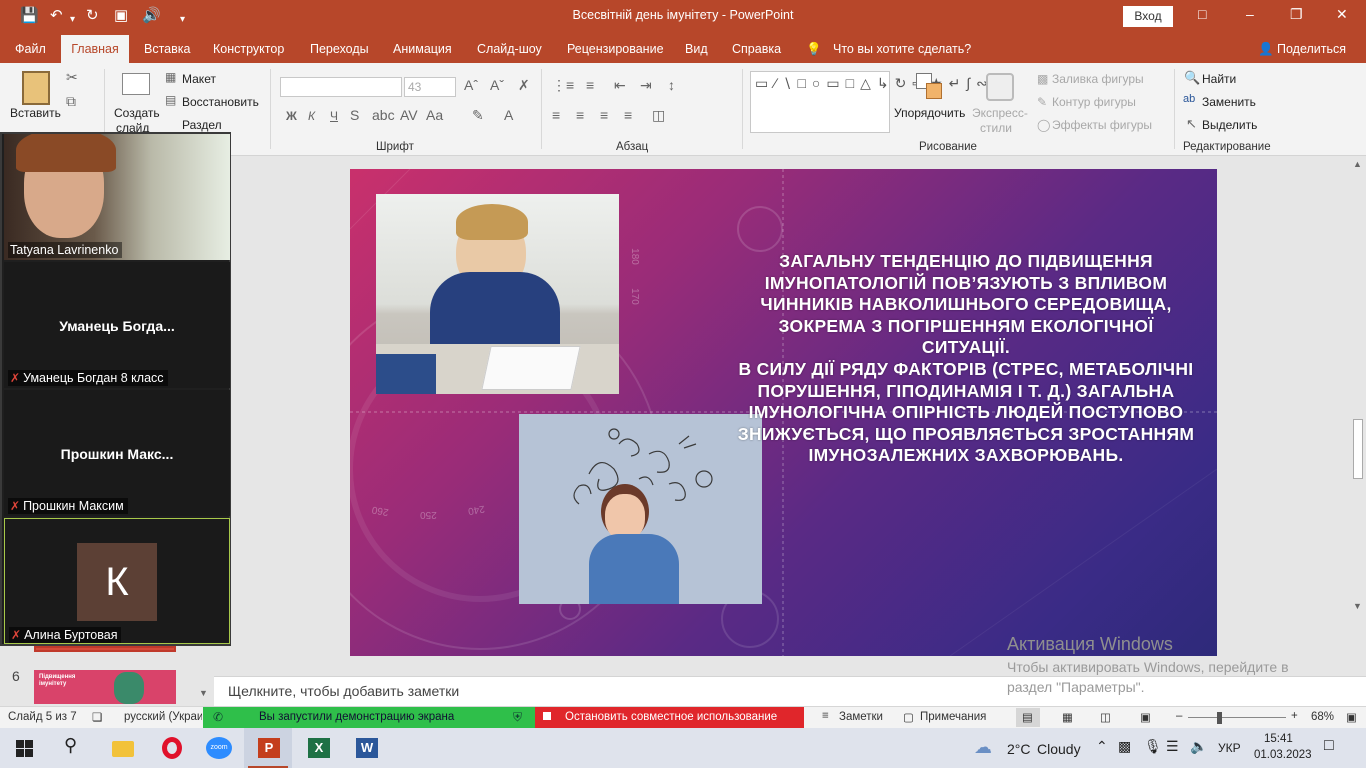 This screenshot has width=1366, height=768. Describe the element at coordinates (1351, 717) in the screenshot. I see `fit-to-window-icon: ▣` at that location.